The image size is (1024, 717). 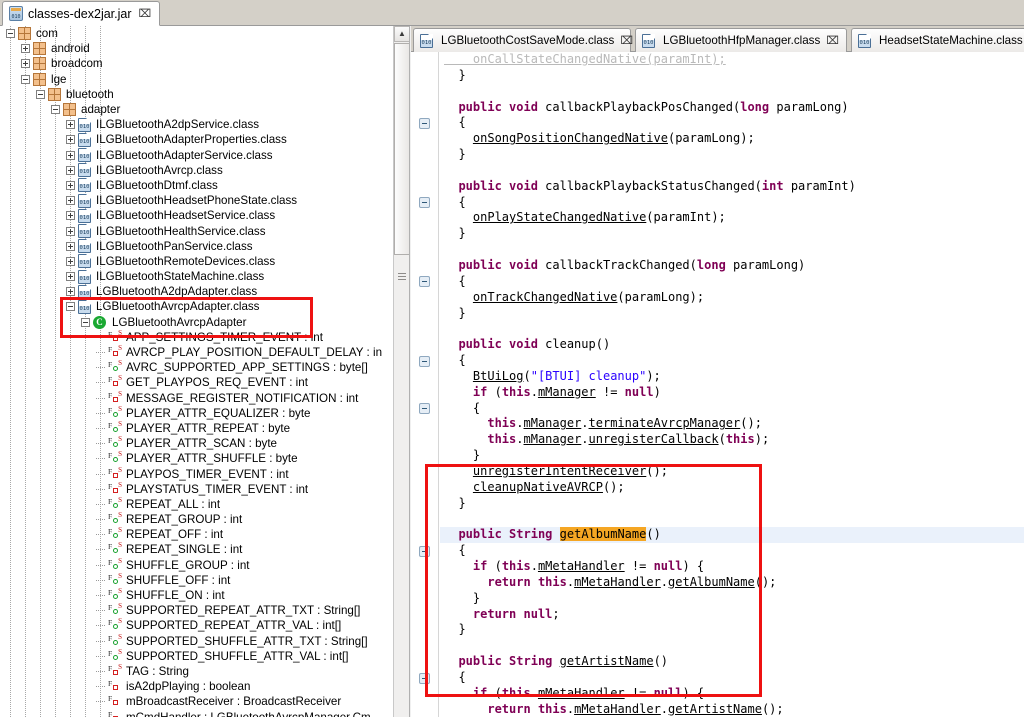 I want to click on tree-node: ILGBluetoothStateMachine.class, so click(x=197, y=276).